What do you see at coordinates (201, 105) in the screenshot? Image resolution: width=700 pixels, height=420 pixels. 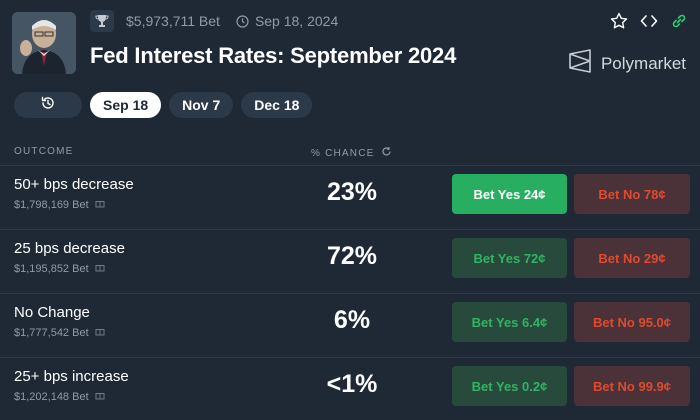 I see `tab-nov-7: Nov 7` at bounding box center [201, 105].